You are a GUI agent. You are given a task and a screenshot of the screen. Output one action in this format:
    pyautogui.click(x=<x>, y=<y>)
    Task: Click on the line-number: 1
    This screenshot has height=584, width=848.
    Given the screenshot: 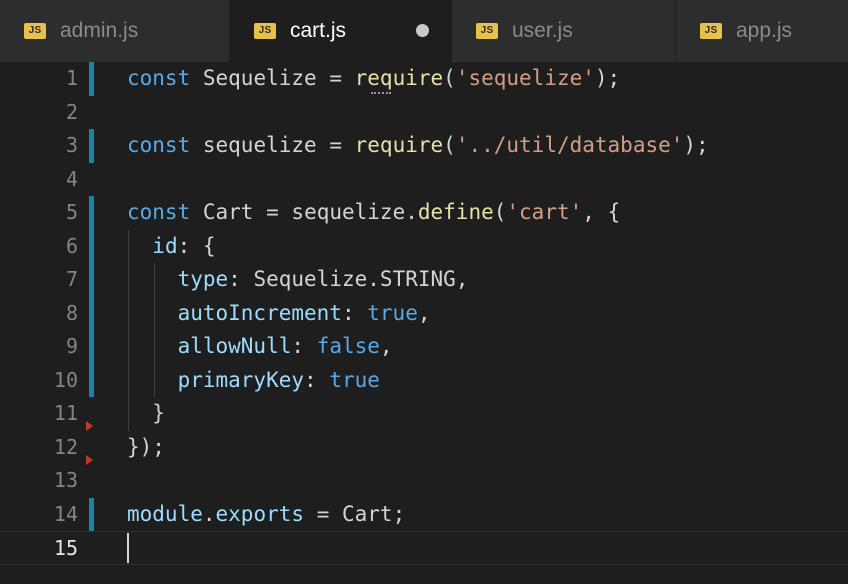 What is the action you would take?
    pyautogui.click(x=71, y=78)
    